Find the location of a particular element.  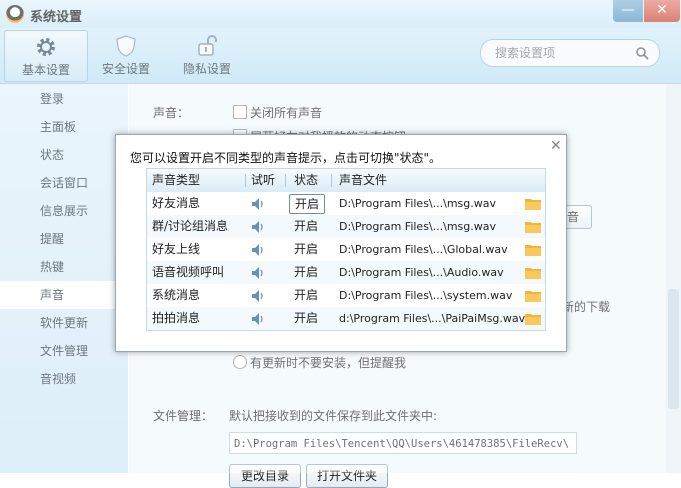

sound-type: 系统消息 is located at coordinates (176, 295).